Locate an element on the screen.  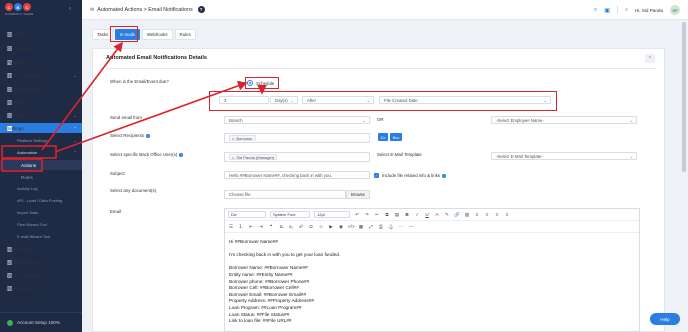
align-right-icon: ≡ is located at coordinates (497, 214).